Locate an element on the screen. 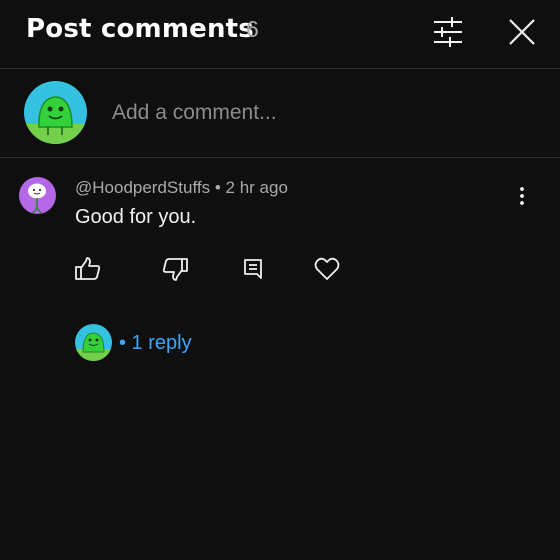 This screenshot has height=560, width=560. comment-timestamp: 2 hr ago is located at coordinates (256, 187).